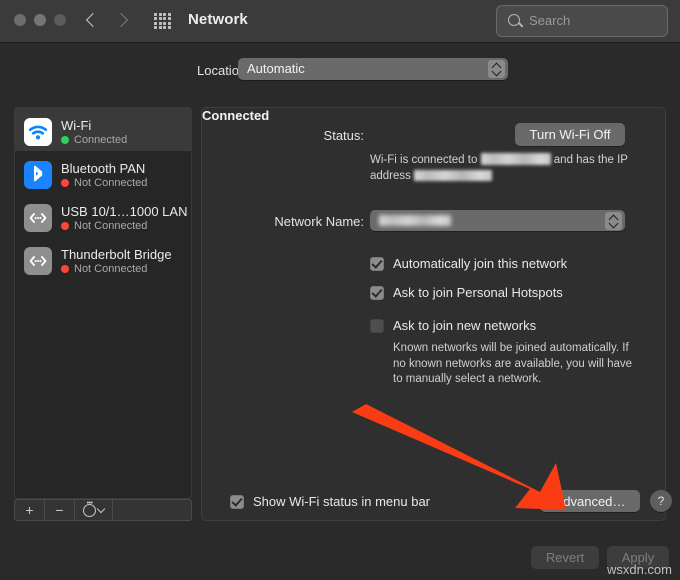 The width and height of the screenshot is (680, 580). What do you see at coordinates (124, 211) in the screenshot?
I see `sidebar-item-label: USB 10/1…1000 LAN` at bounding box center [124, 211].